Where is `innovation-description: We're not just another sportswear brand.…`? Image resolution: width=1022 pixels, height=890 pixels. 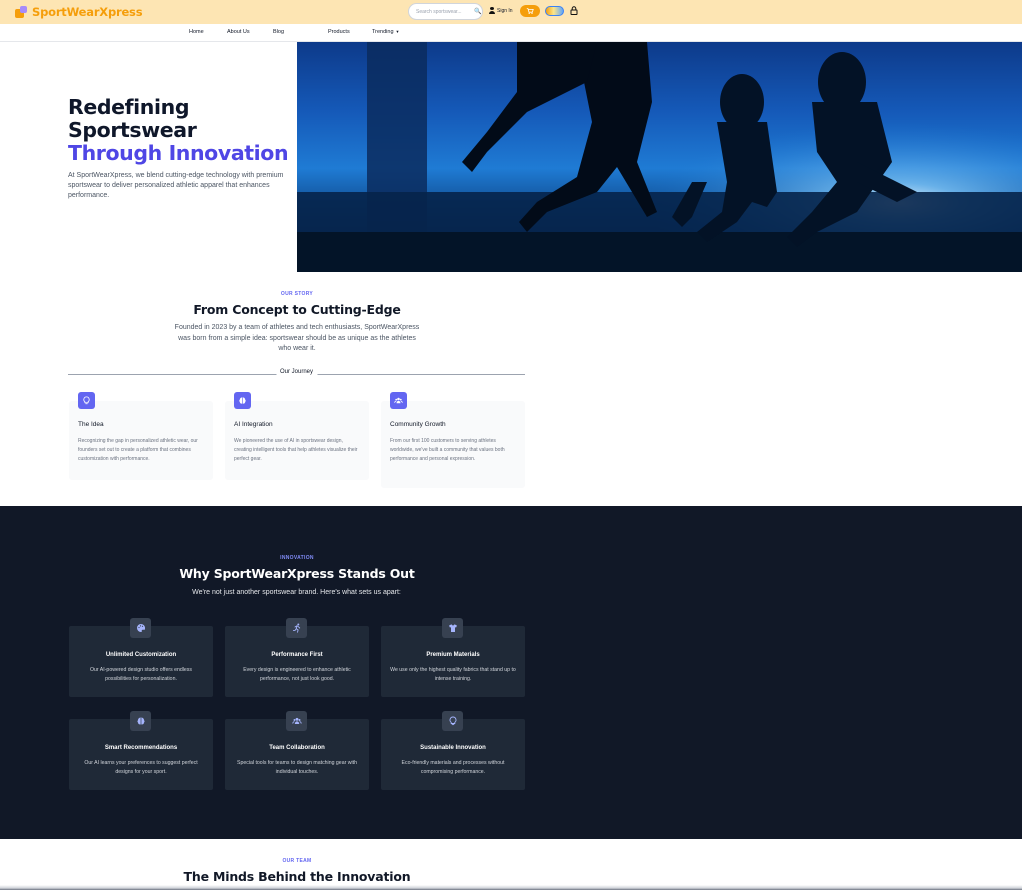 innovation-description: We're not just another sportswear brand.… is located at coordinates (296, 592).